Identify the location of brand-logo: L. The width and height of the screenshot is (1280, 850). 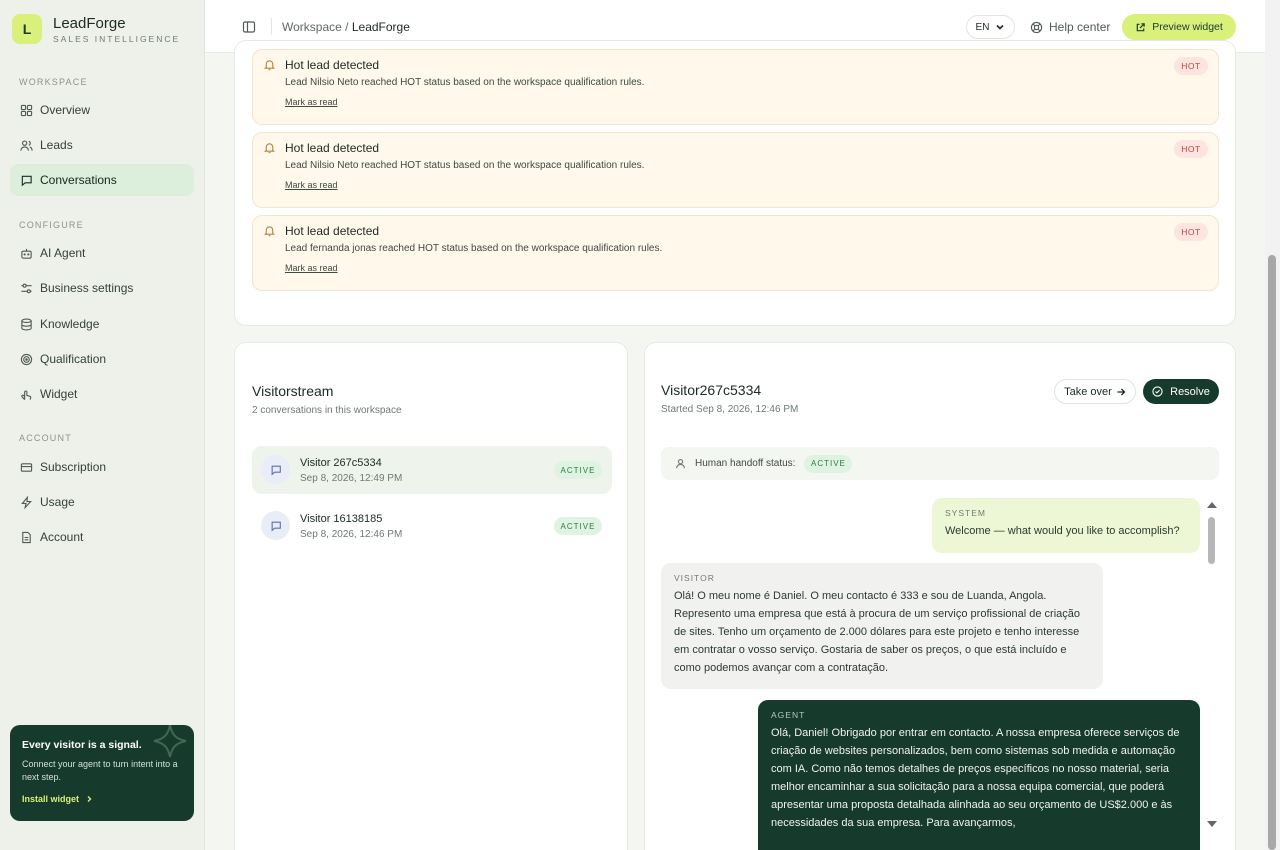
(27, 29).